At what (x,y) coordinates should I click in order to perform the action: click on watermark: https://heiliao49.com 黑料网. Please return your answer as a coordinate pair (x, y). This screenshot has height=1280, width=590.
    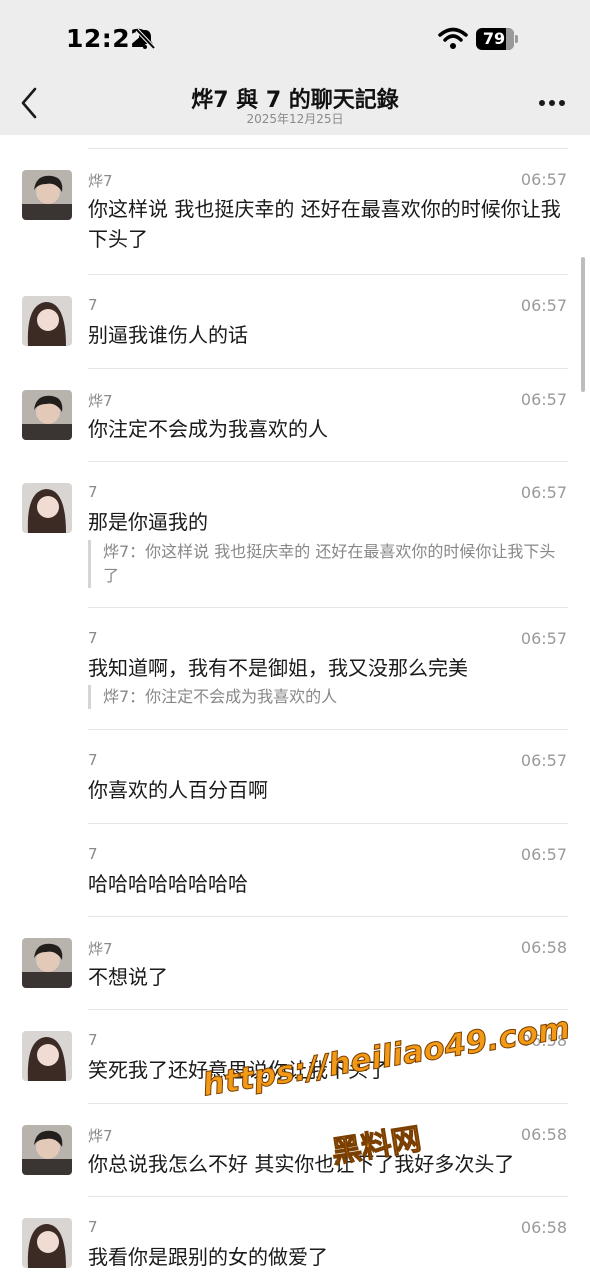
    Looking at the image, I should click on (387, 1098).